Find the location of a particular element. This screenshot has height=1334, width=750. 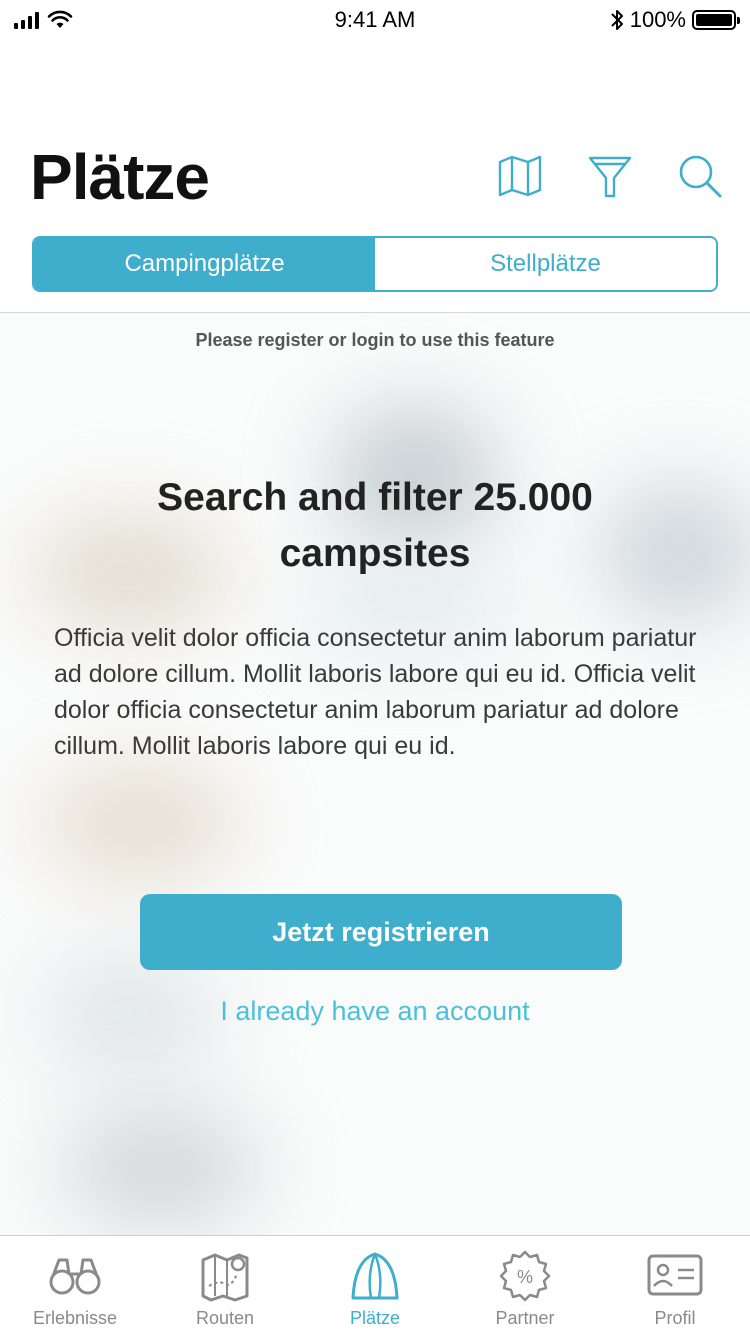

segment-stellplaetze: Stellplätze is located at coordinates (545, 264).